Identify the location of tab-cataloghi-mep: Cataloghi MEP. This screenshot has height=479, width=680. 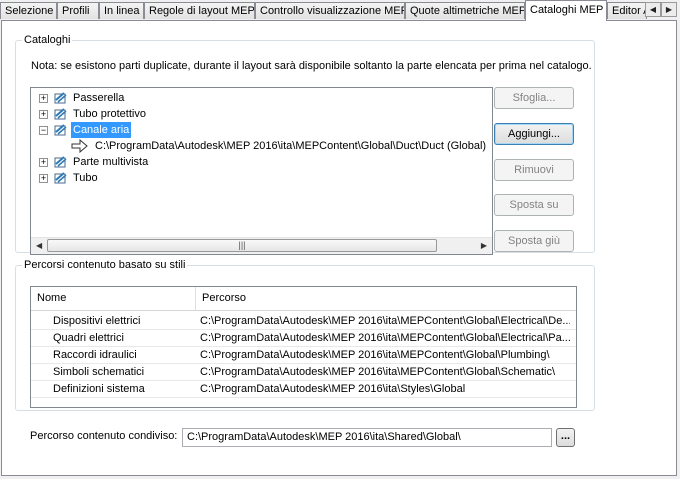
(566, 10).